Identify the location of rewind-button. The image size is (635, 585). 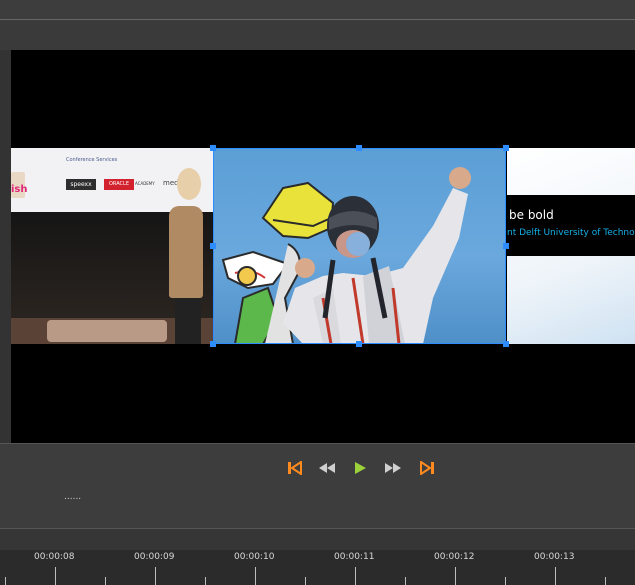
(327, 468).